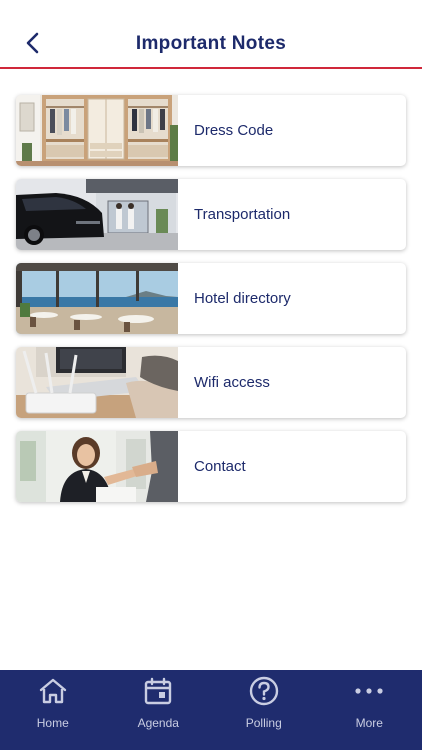  What do you see at coordinates (97, 214) in the screenshot?
I see `car-hotel-entrance-photo` at bounding box center [97, 214].